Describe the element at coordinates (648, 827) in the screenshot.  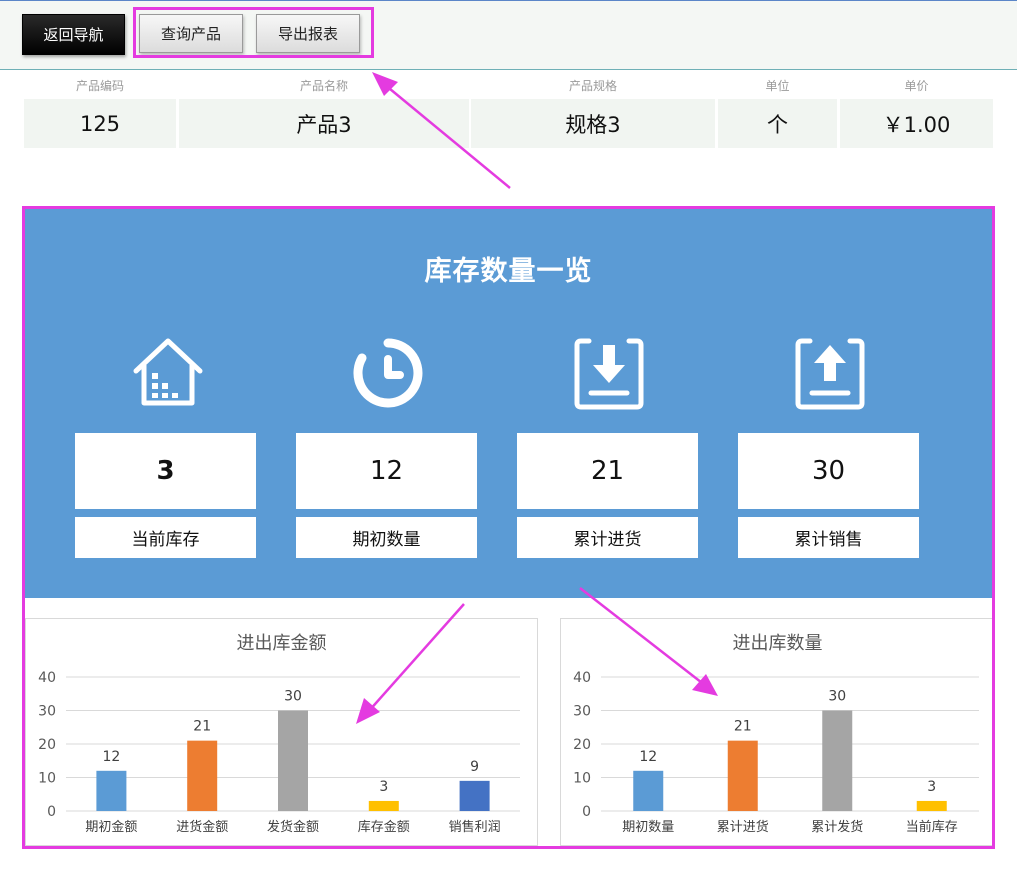
I see `x-tick-label: 期初数量` at that location.